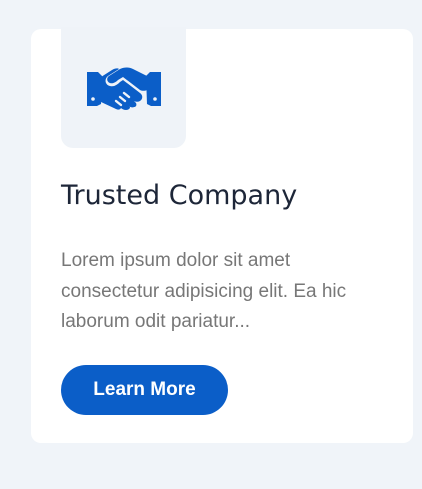 Image resolution: width=422 pixels, height=489 pixels. I want to click on handshake-icon, so click(123, 88).